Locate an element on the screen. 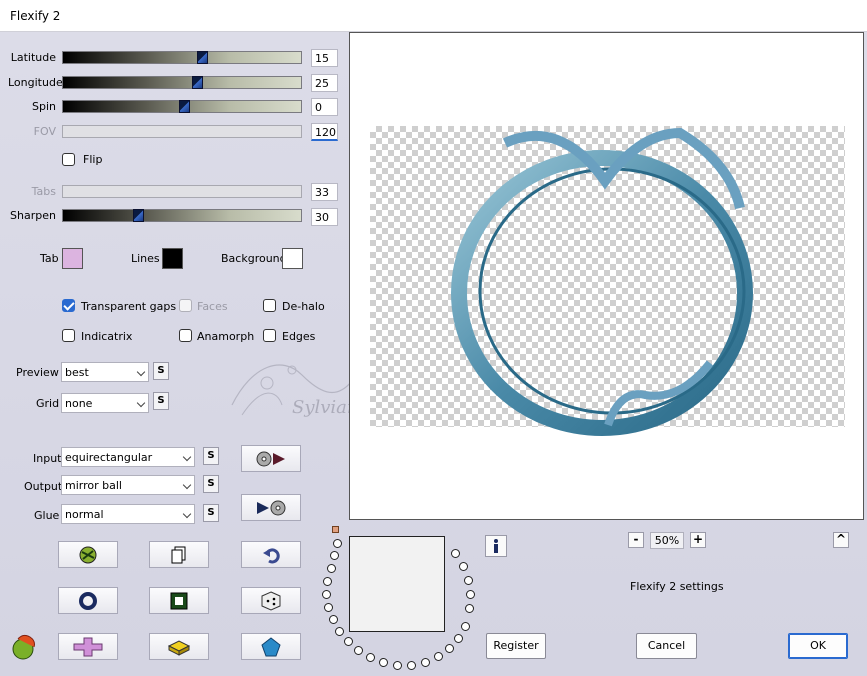 This screenshot has width=867, height=676. latitude-slider is located at coordinates (182, 57).